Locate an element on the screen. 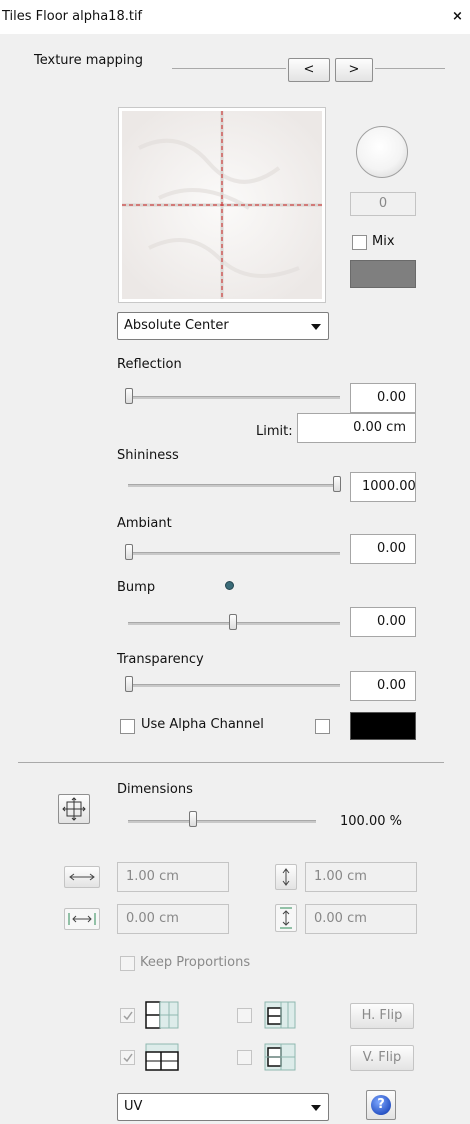 The width and height of the screenshot is (470, 1124). tile-row1-checkbox is located at coordinates (127, 1015).